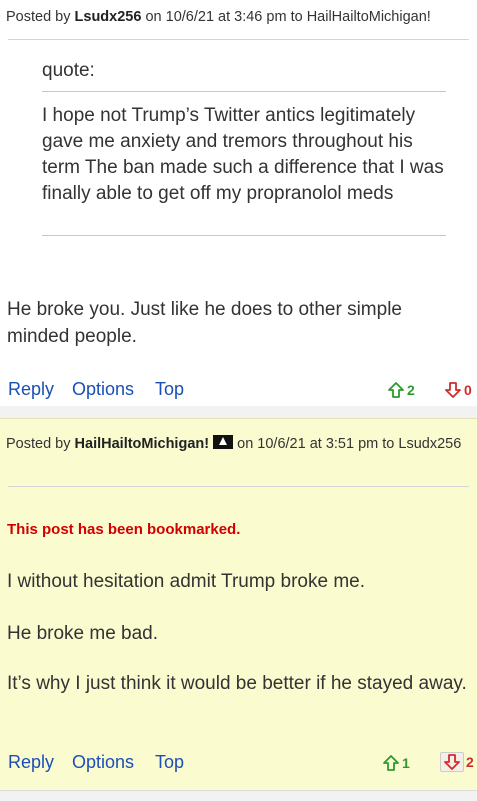 Image resolution: width=477 pixels, height=801 pixels. Describe the element at coordinates (411, 390) in the screenshot. I see `upvote-count: 2` at that location.